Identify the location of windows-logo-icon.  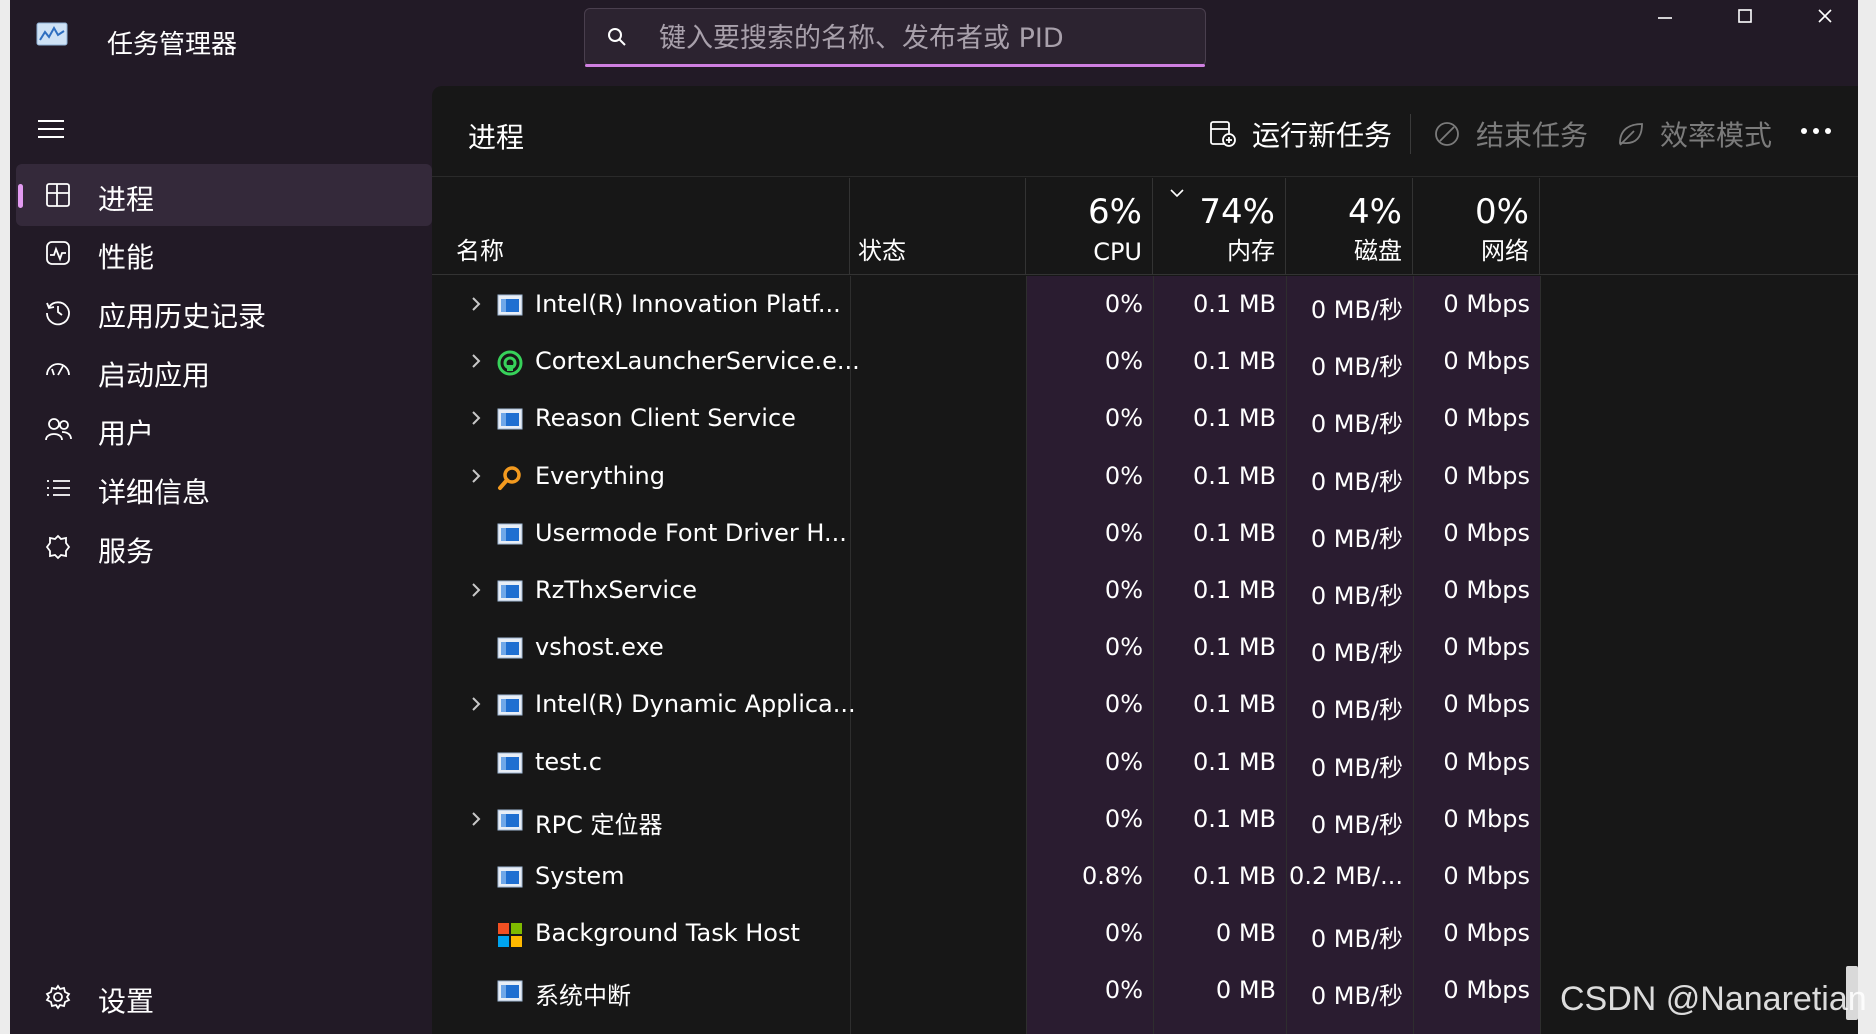
(510, 935).